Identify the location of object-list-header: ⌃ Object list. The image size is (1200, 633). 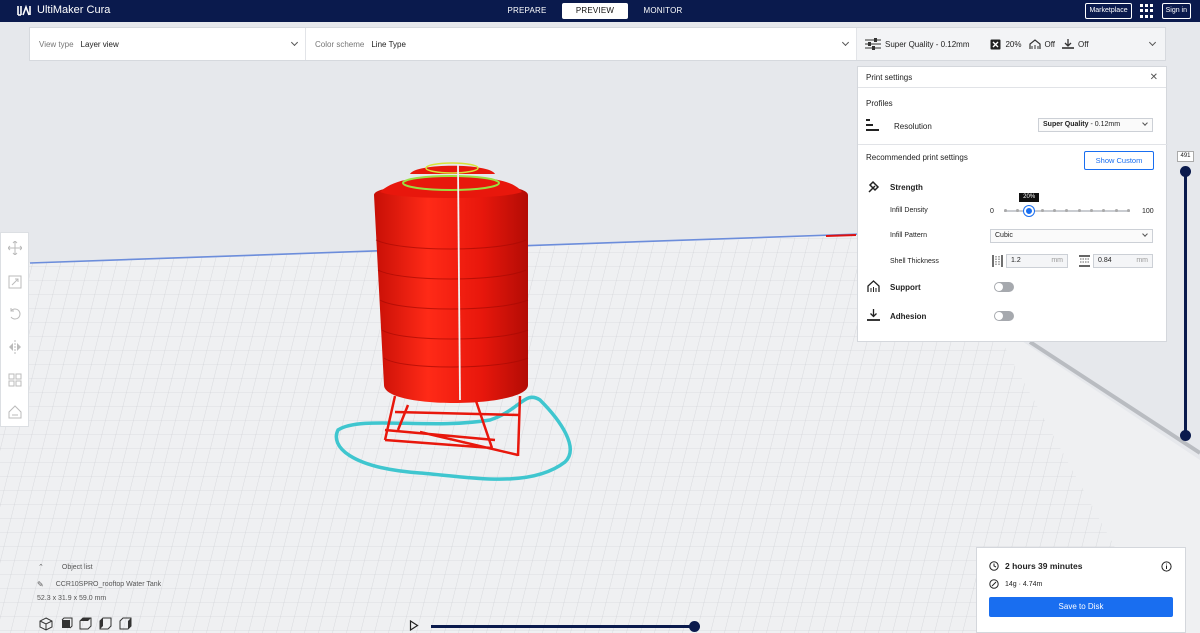
(99, 567).